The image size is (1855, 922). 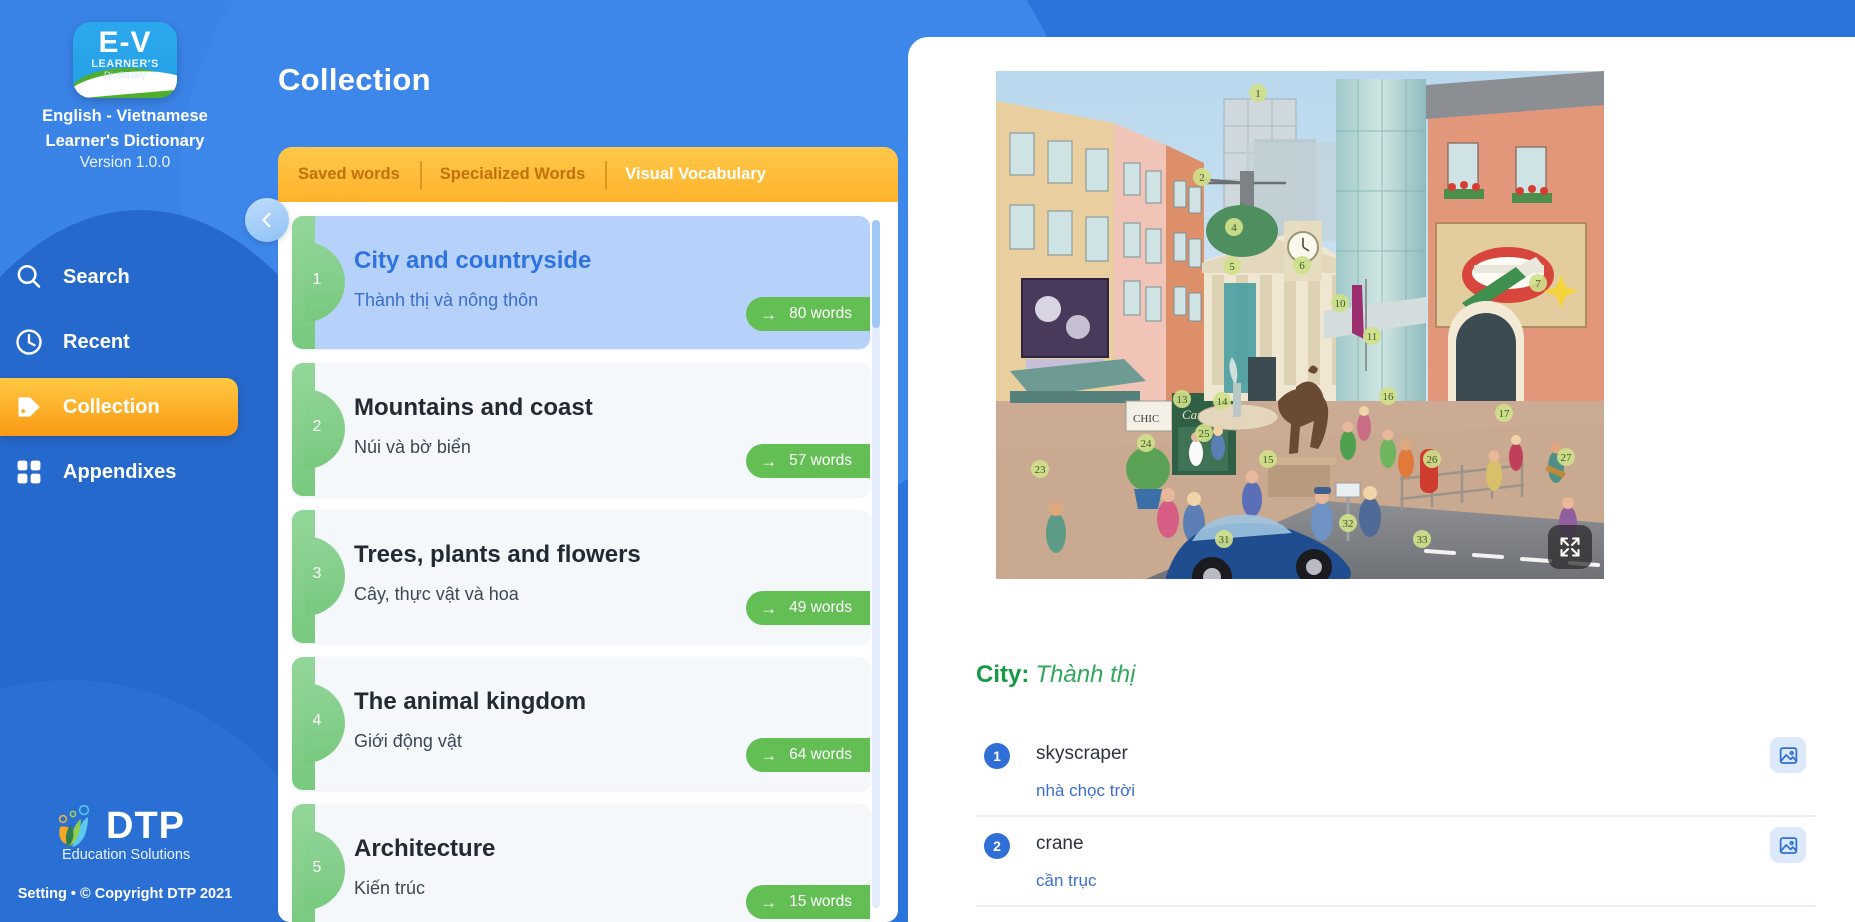 I want to click on svg-text: 13, so click(x=1183, y=400).